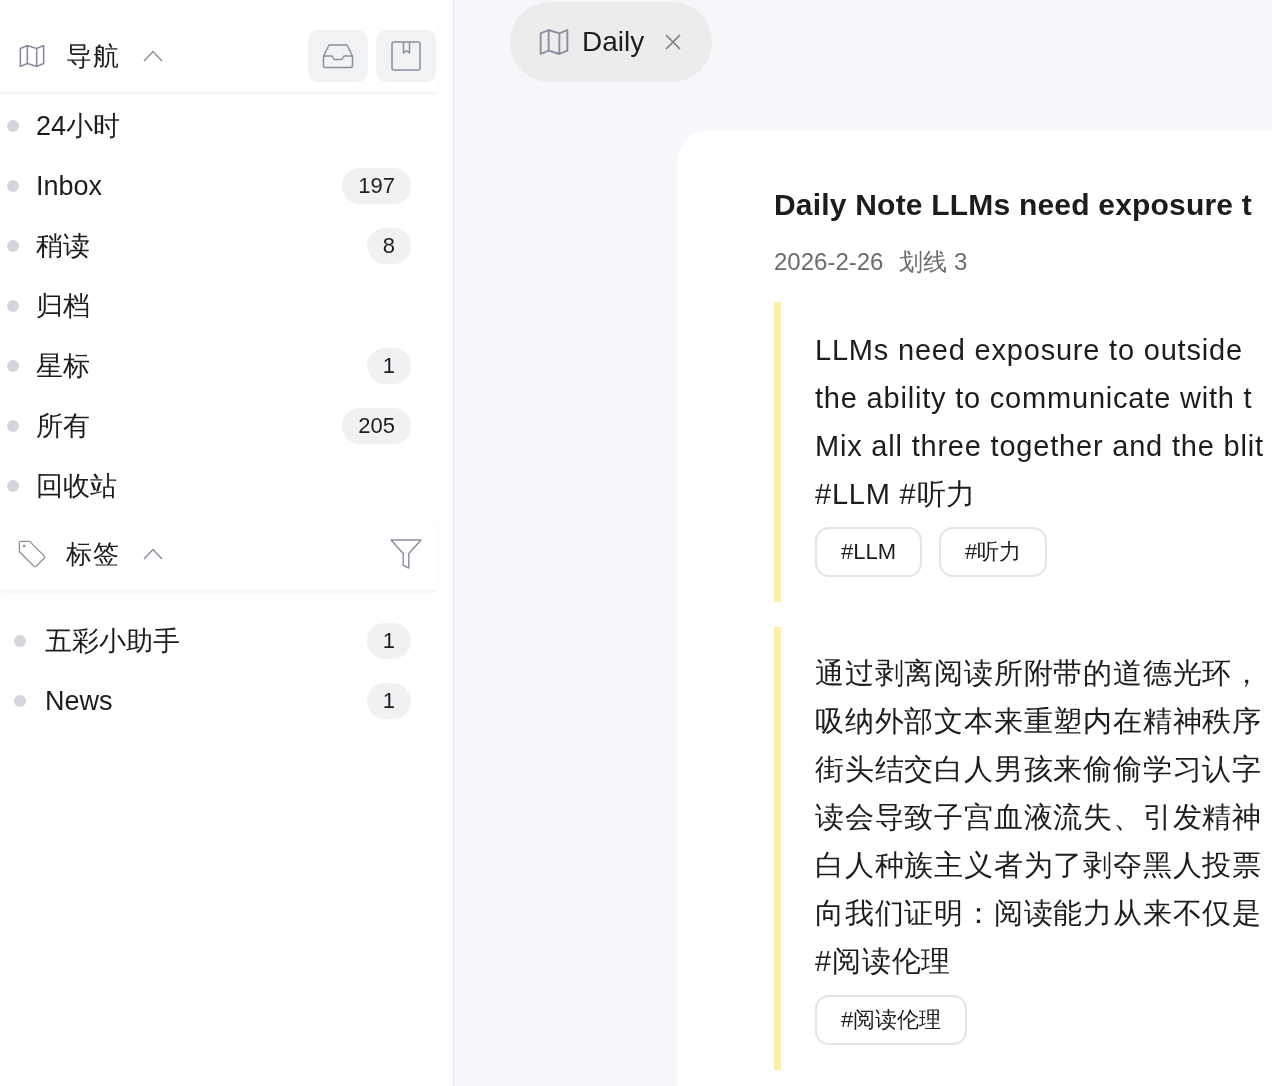 This screenshot has height=1086, width=1272. Describe the element at coordinates (611, 42) in the screenshot. I see `tab: Daily` at that location.